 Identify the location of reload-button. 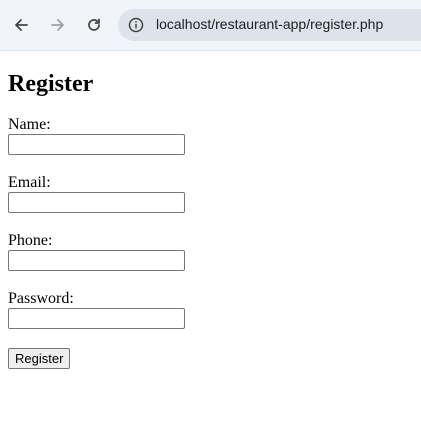
(94, 25).